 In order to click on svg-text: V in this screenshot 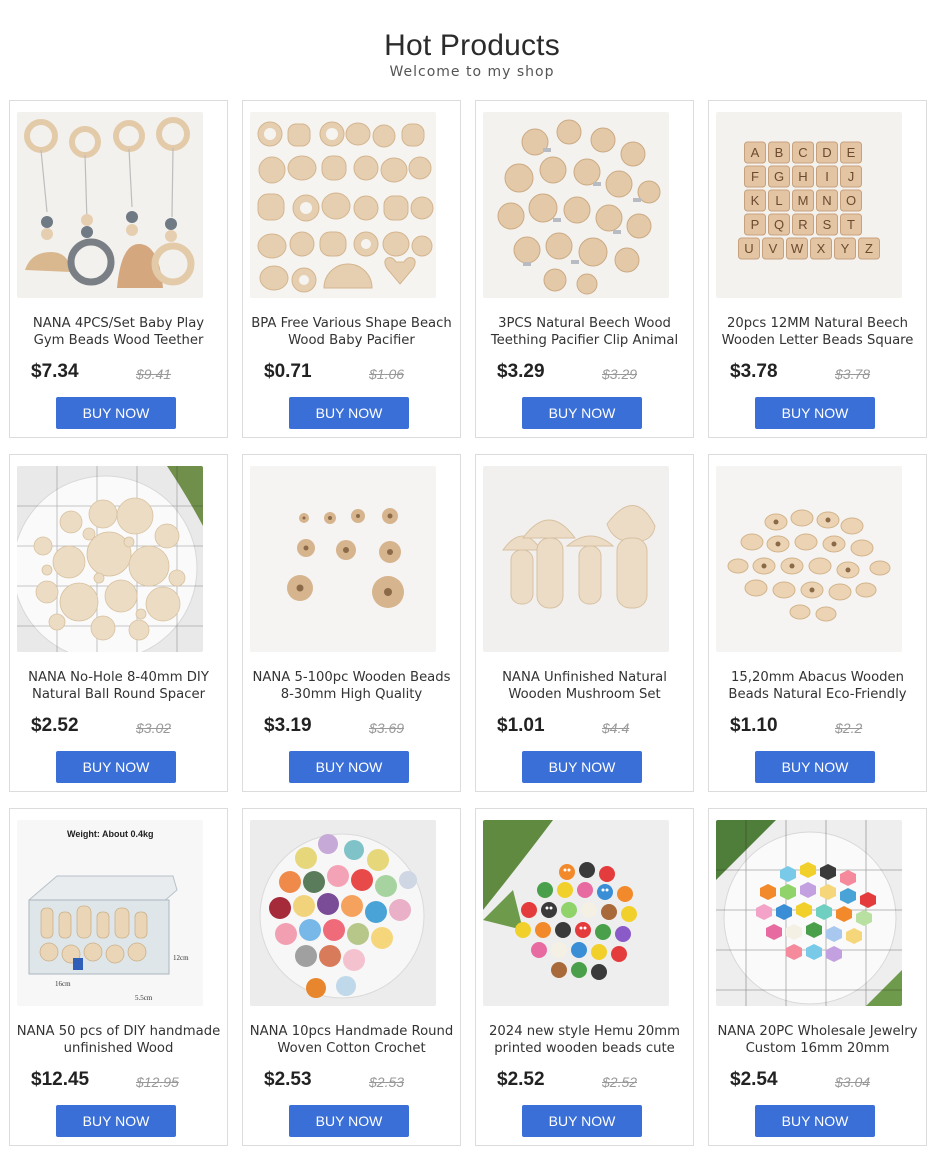, I will do `click(773, 248)`.